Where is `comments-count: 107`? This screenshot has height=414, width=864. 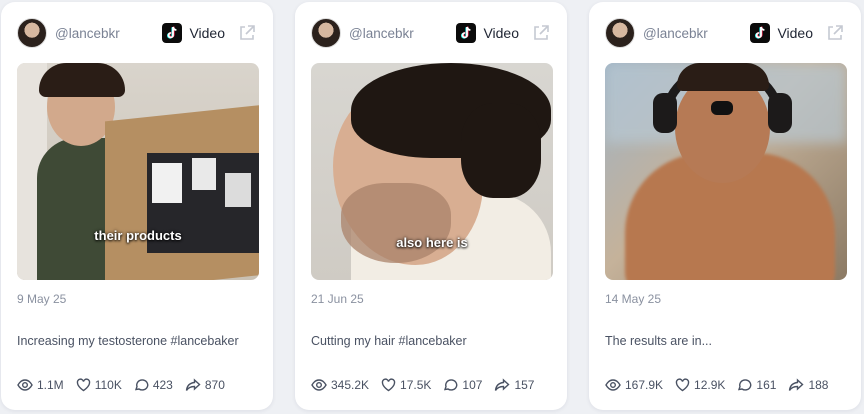
comments-count: 107 is located at coordinates (472, 385).